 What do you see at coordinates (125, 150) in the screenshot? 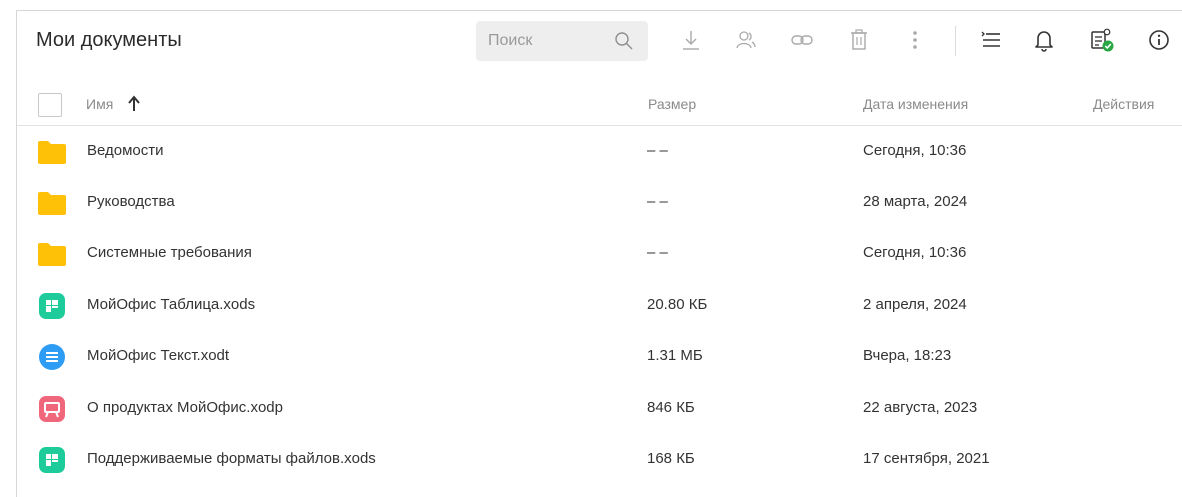
I see `file-name: Ведомости` at bounding box center [125, 150].